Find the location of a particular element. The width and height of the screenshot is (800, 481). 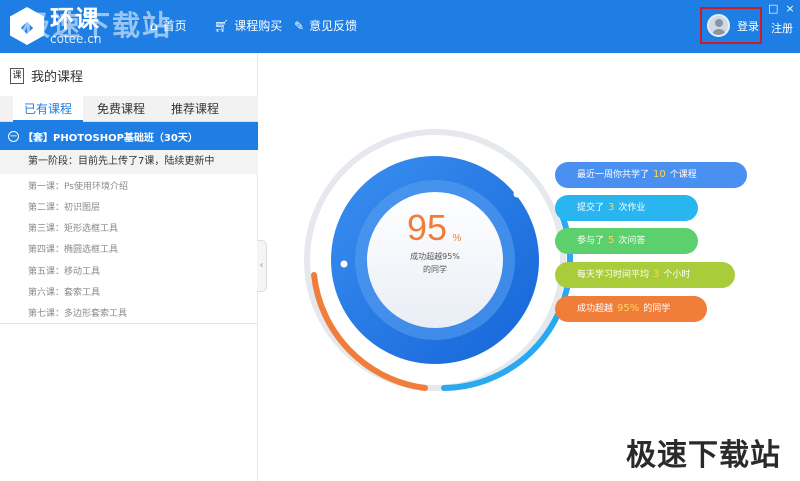

tab-free: 免费课程 is located at coordinates (121, 109).